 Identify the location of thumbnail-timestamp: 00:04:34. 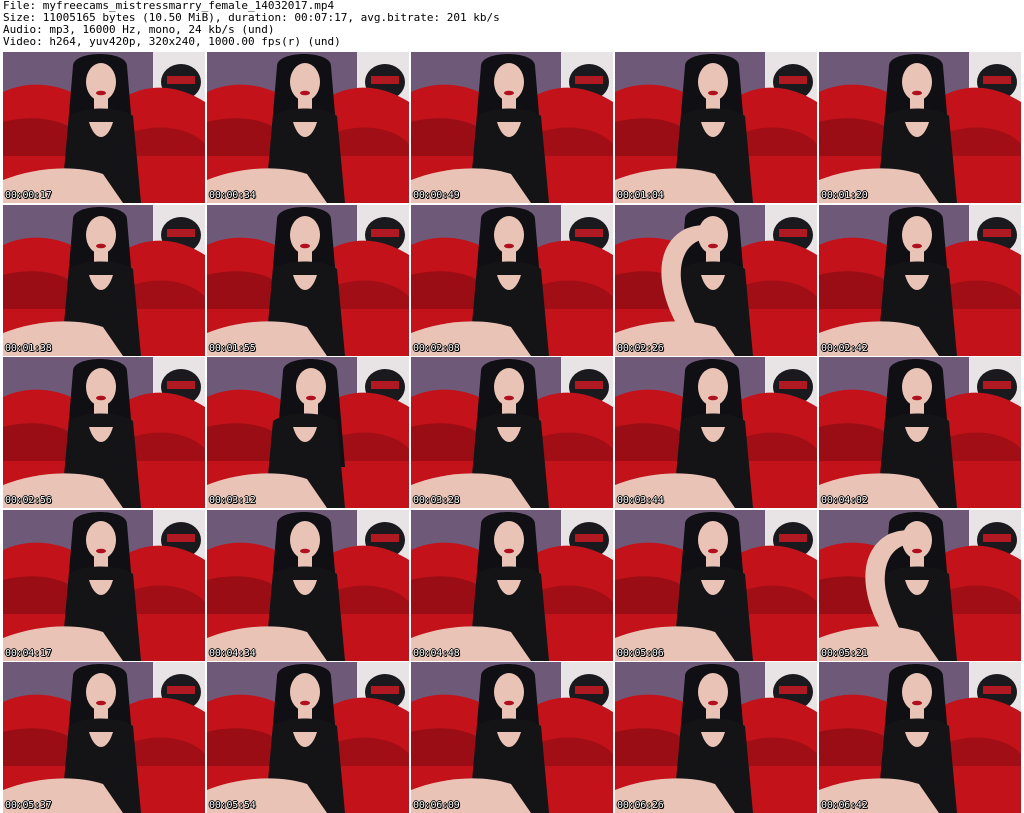
(232, 653).